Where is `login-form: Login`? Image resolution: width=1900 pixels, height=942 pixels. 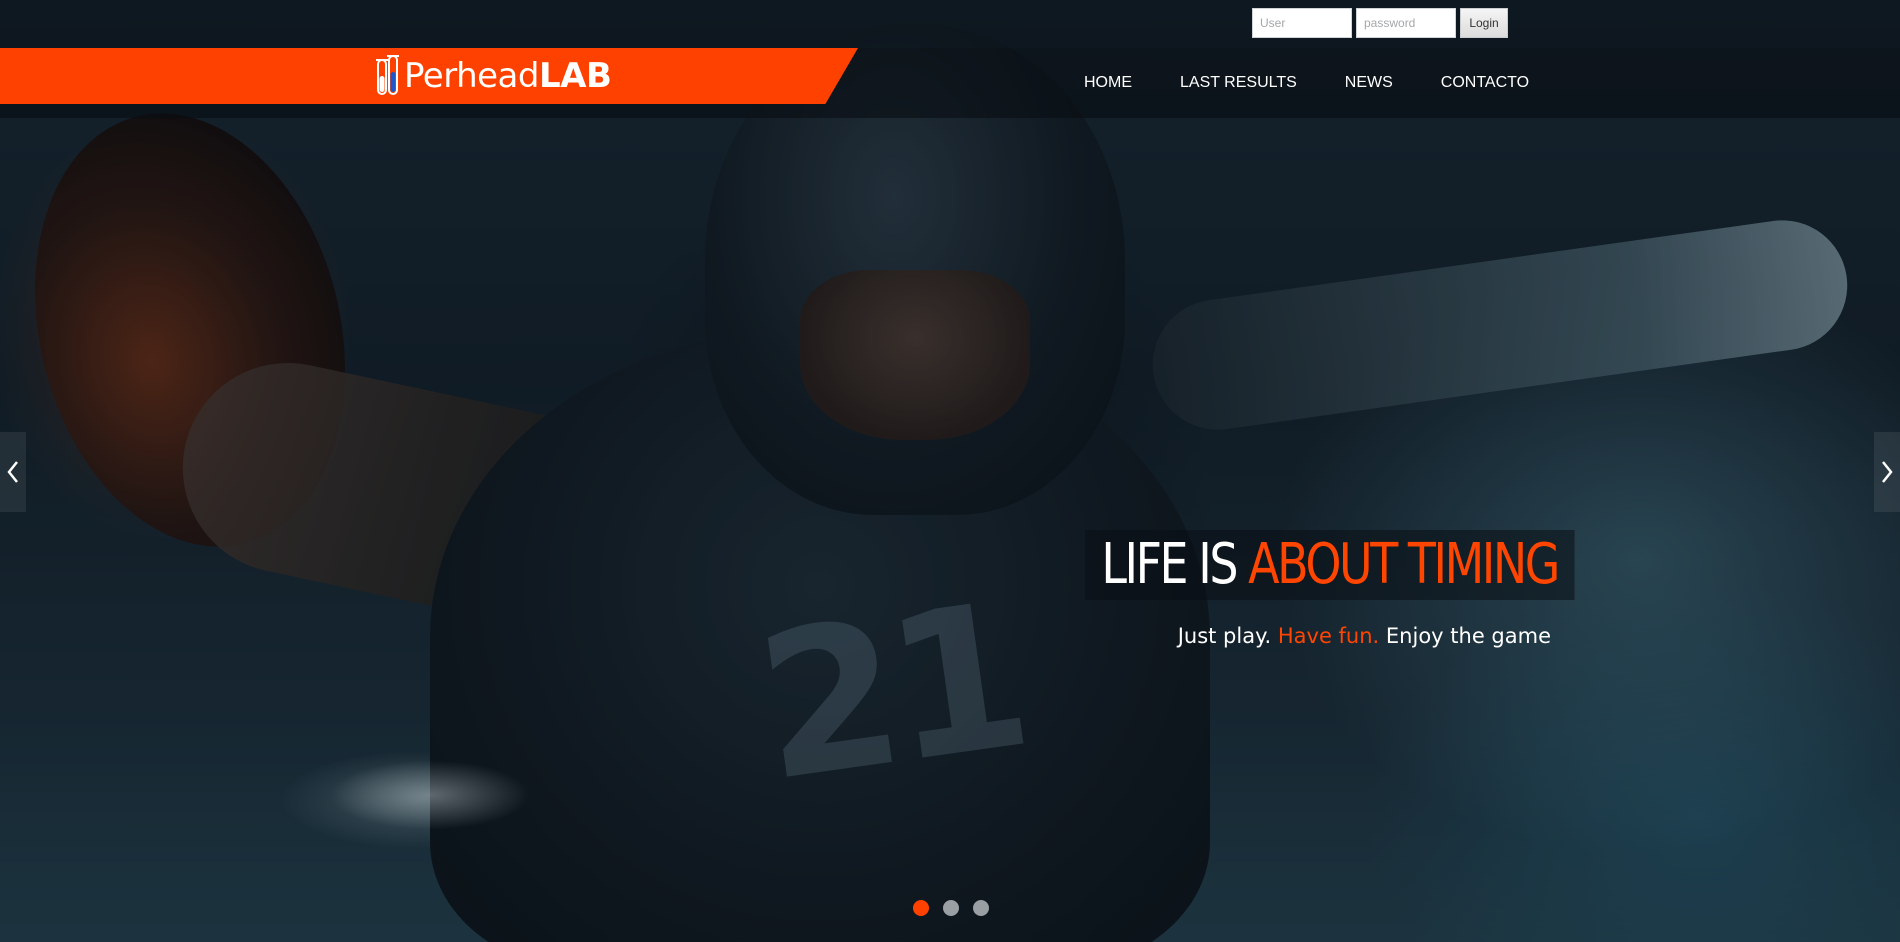 login-form: Login is located at coordinates (1380, 23).